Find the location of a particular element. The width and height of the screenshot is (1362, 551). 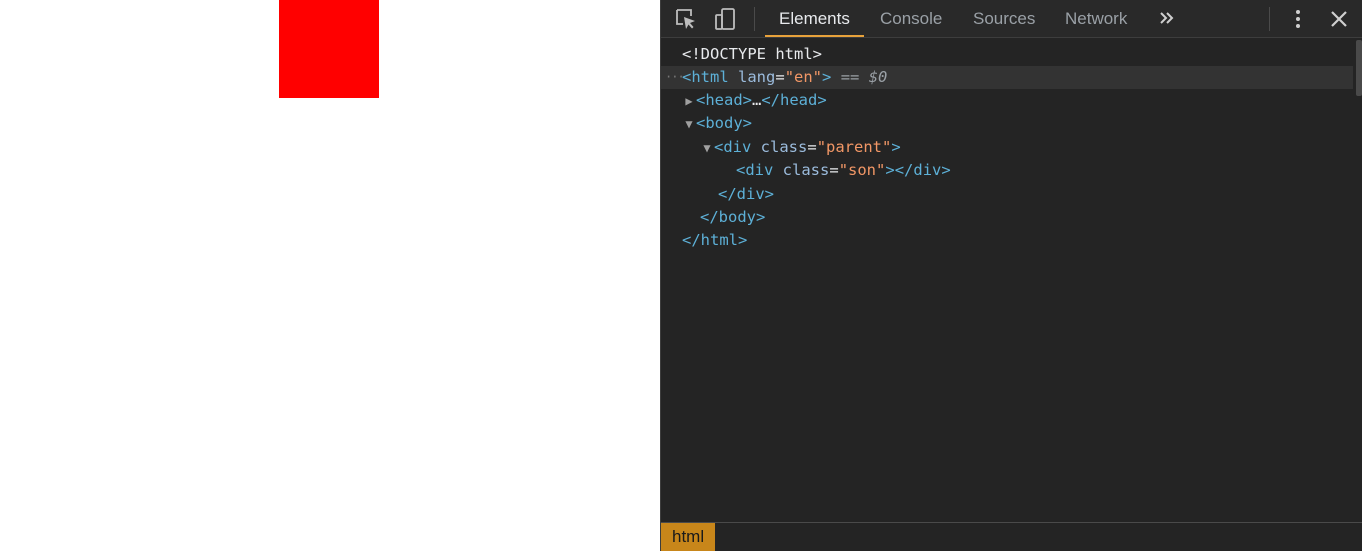

vertical-ellipsis-icon is located at coordinates (1298, 19).